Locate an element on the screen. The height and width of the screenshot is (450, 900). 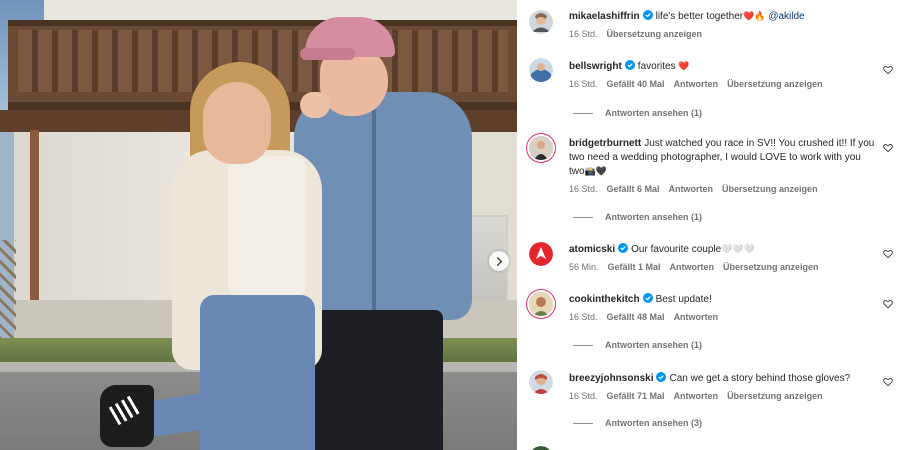
comment-text: Best update! is located at coordinates (683, 299).